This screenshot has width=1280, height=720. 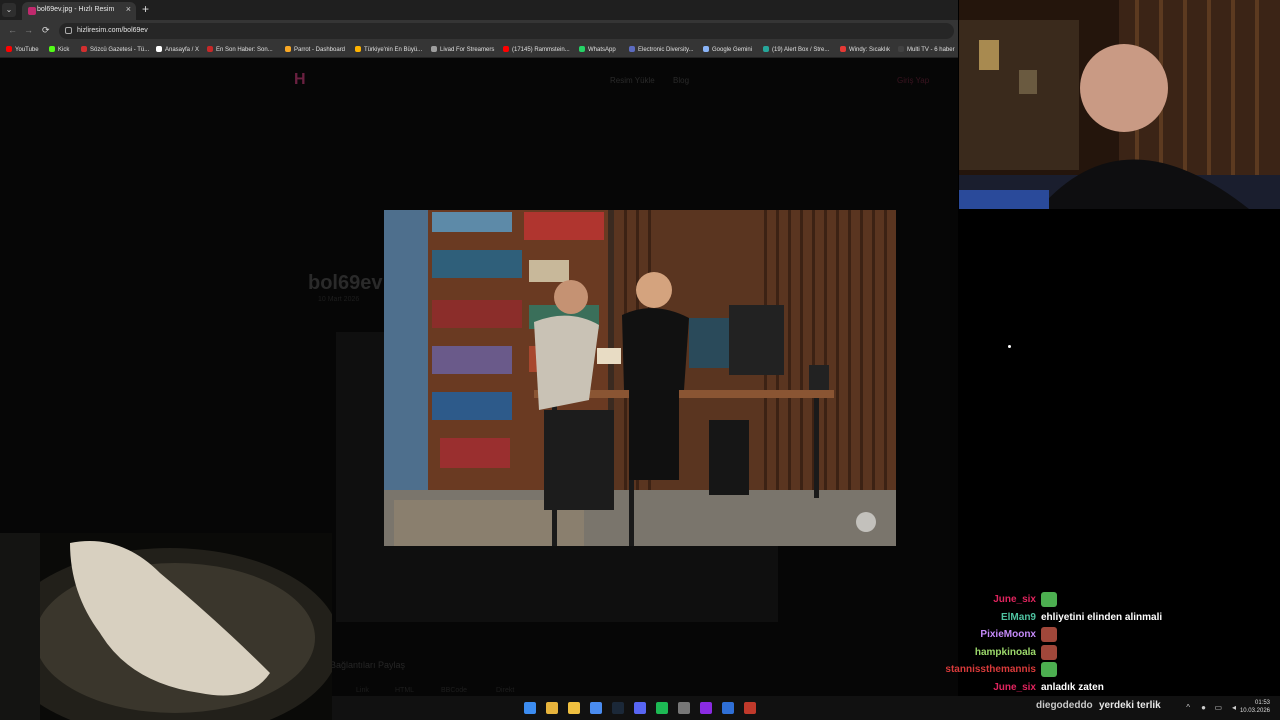 What do you see at coordinates (913, 80) in the screenshot?
I see `login-link: Giriş Yap` at bounding box center [913, 80].